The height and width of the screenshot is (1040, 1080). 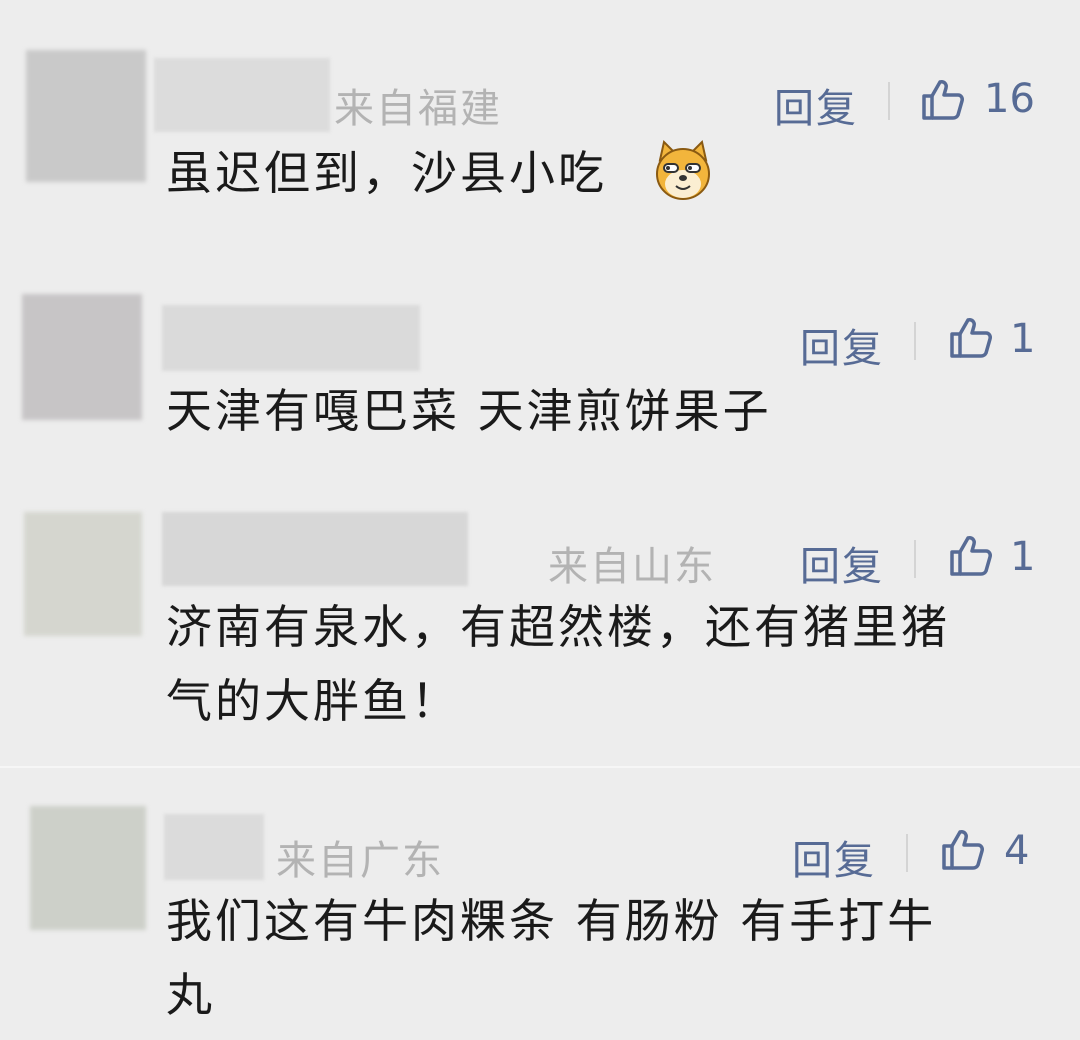 What do you see at coordinates (962, 850) in the screenshot?
I see `thumbs-up-icon` at bounding box center [962, 850].